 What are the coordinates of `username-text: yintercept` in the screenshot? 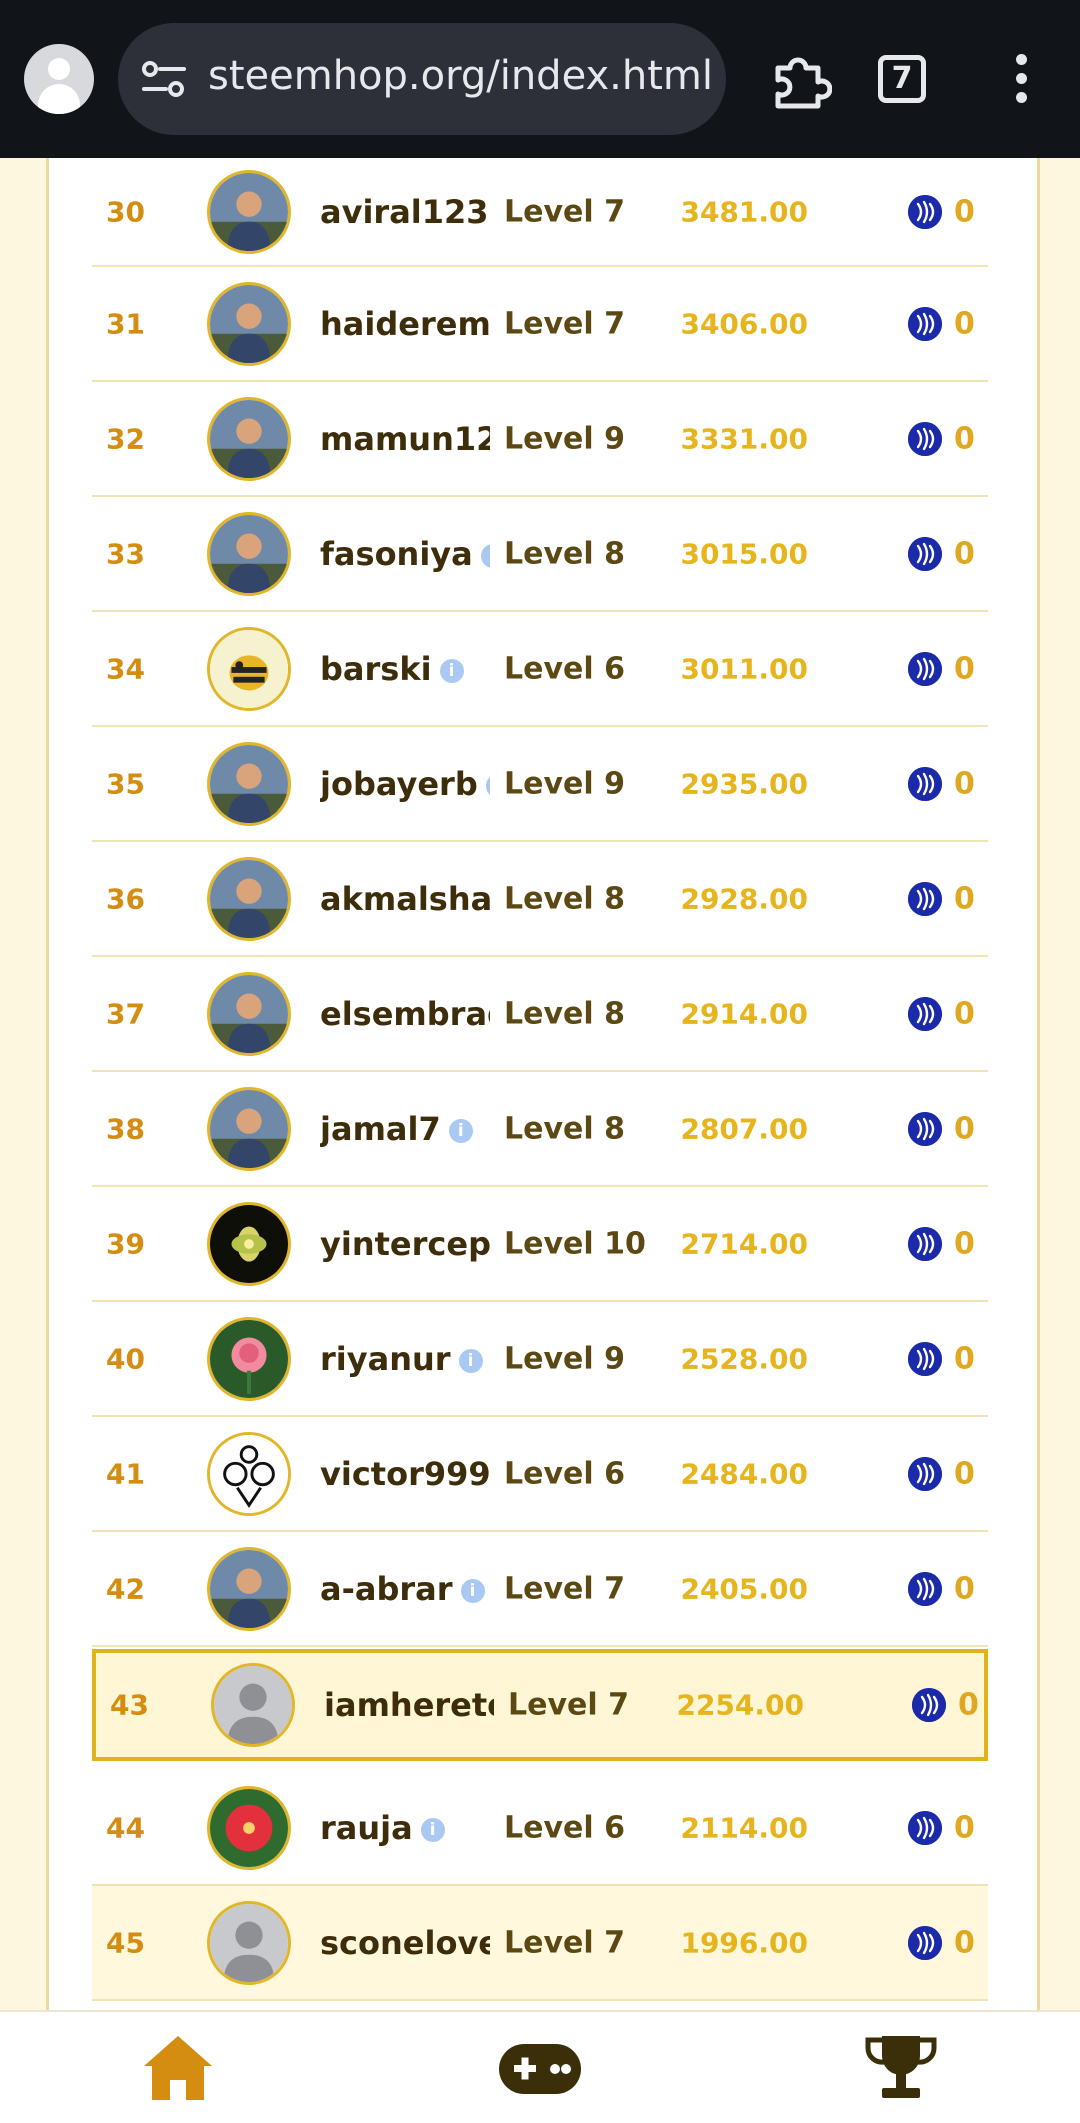 It's located at (405, 1244).